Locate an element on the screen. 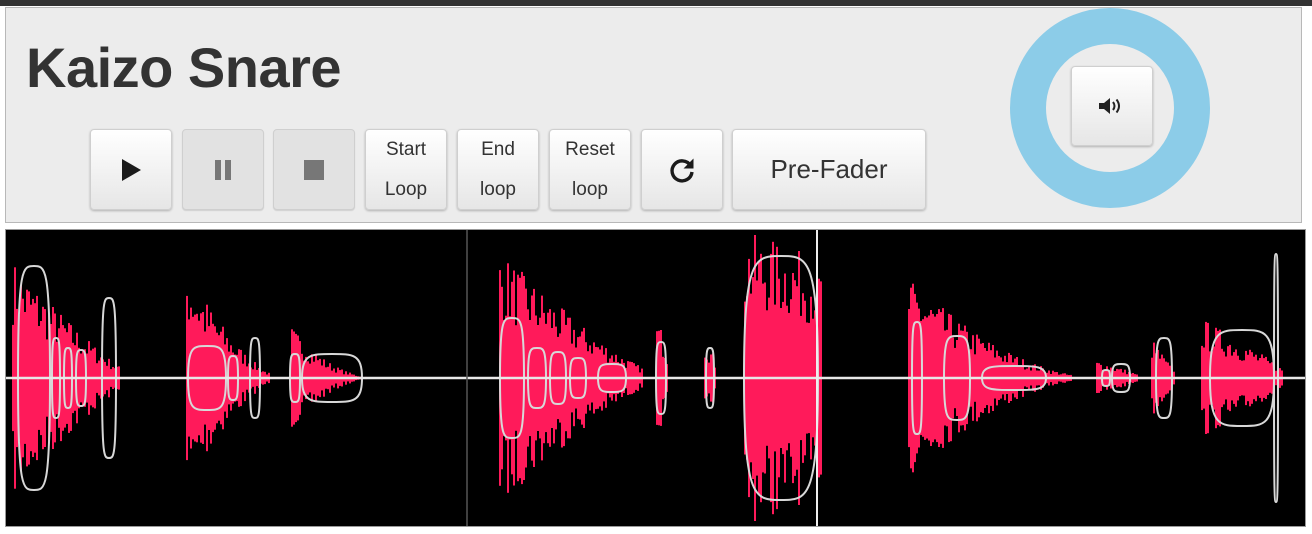  pause-button is located at coordinates (223, 169).